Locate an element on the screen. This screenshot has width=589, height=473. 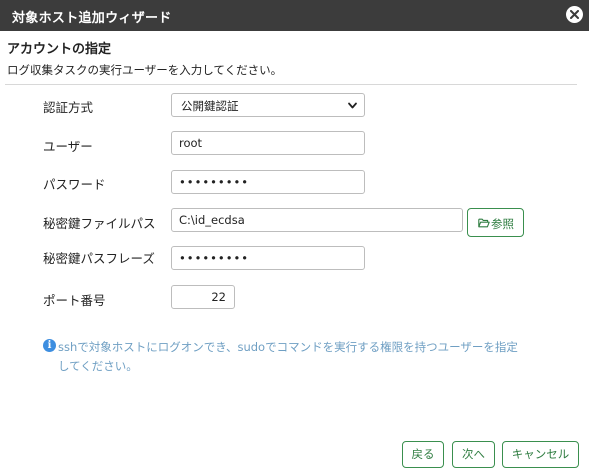
key-passphrase-label: 秘密鍵パスフレーズ is located at coordinates (99, 258).